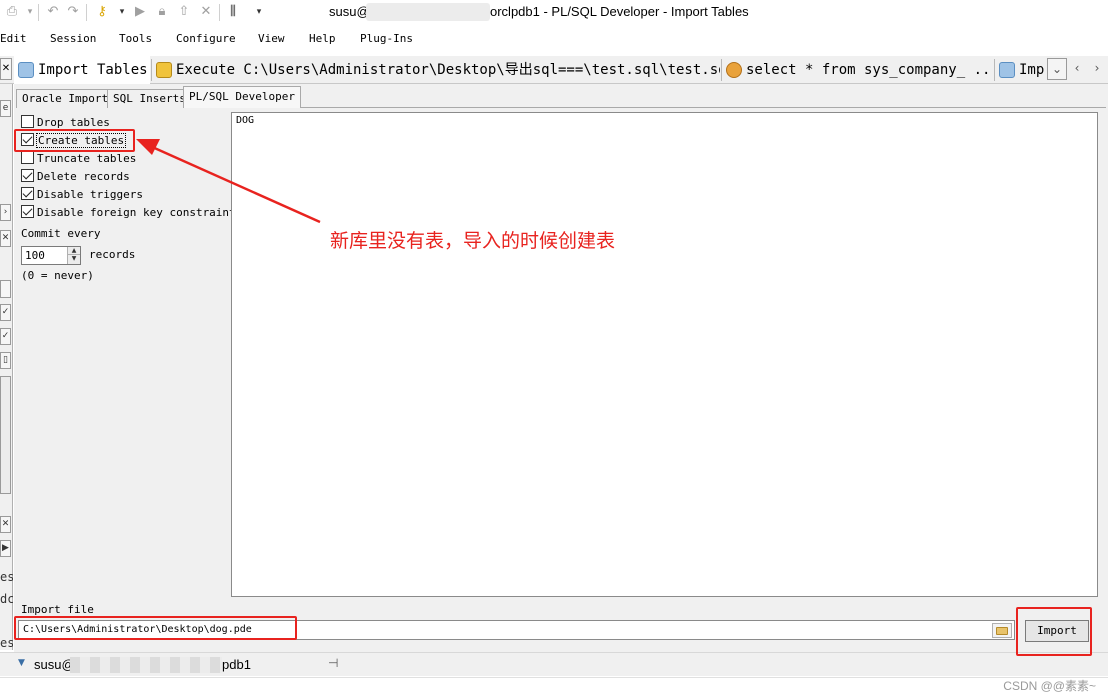  I want to click on disable-triggers-option: Disable triggers, so click(82, 195).